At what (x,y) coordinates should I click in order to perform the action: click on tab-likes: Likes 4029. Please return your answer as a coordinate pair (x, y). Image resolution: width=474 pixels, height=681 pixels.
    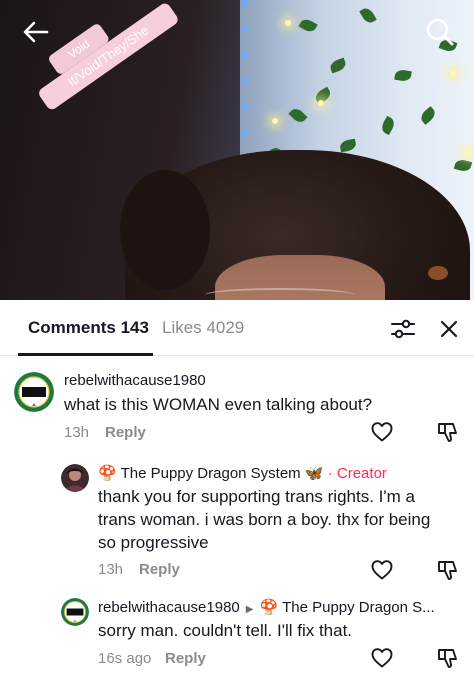
    Looking at the image, I should click on (203, 328).